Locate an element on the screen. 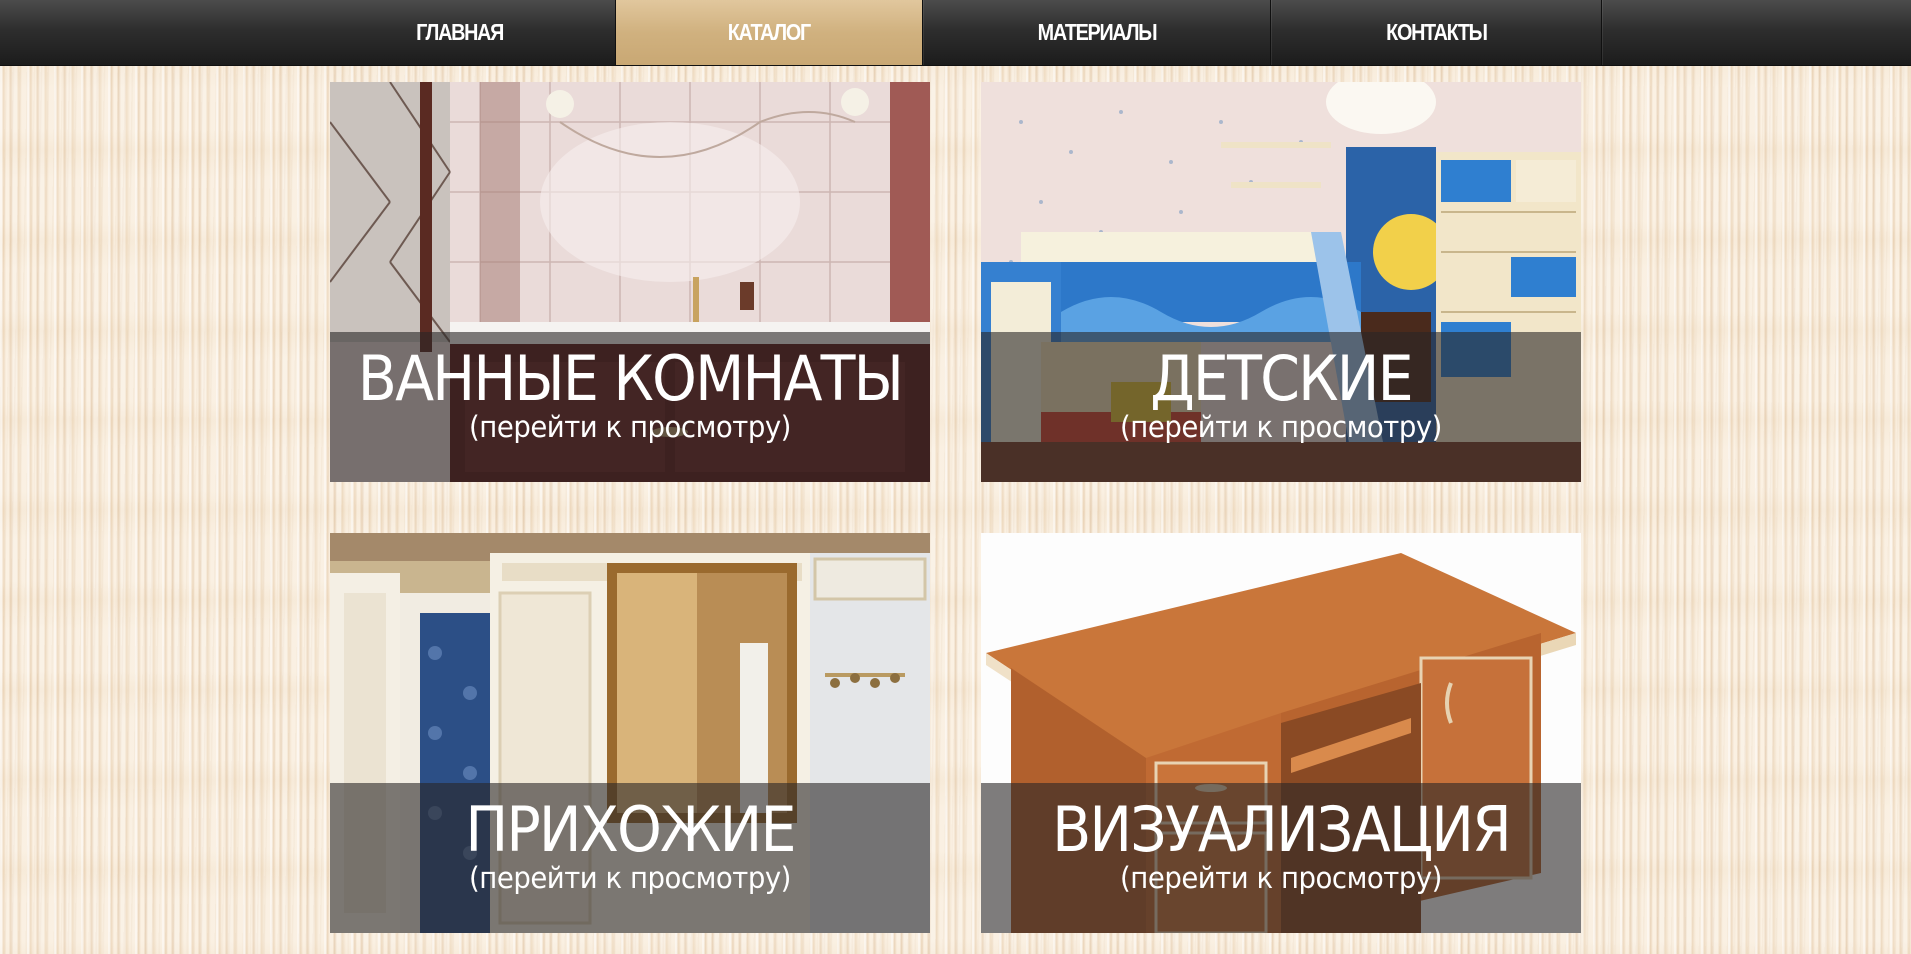 The height and width of the screenshot is (954, 1911). tile-caption: ВИЗУАЛИЗАЦИЯ (перейти к просмотру) is located at coordinates (1281, 858).